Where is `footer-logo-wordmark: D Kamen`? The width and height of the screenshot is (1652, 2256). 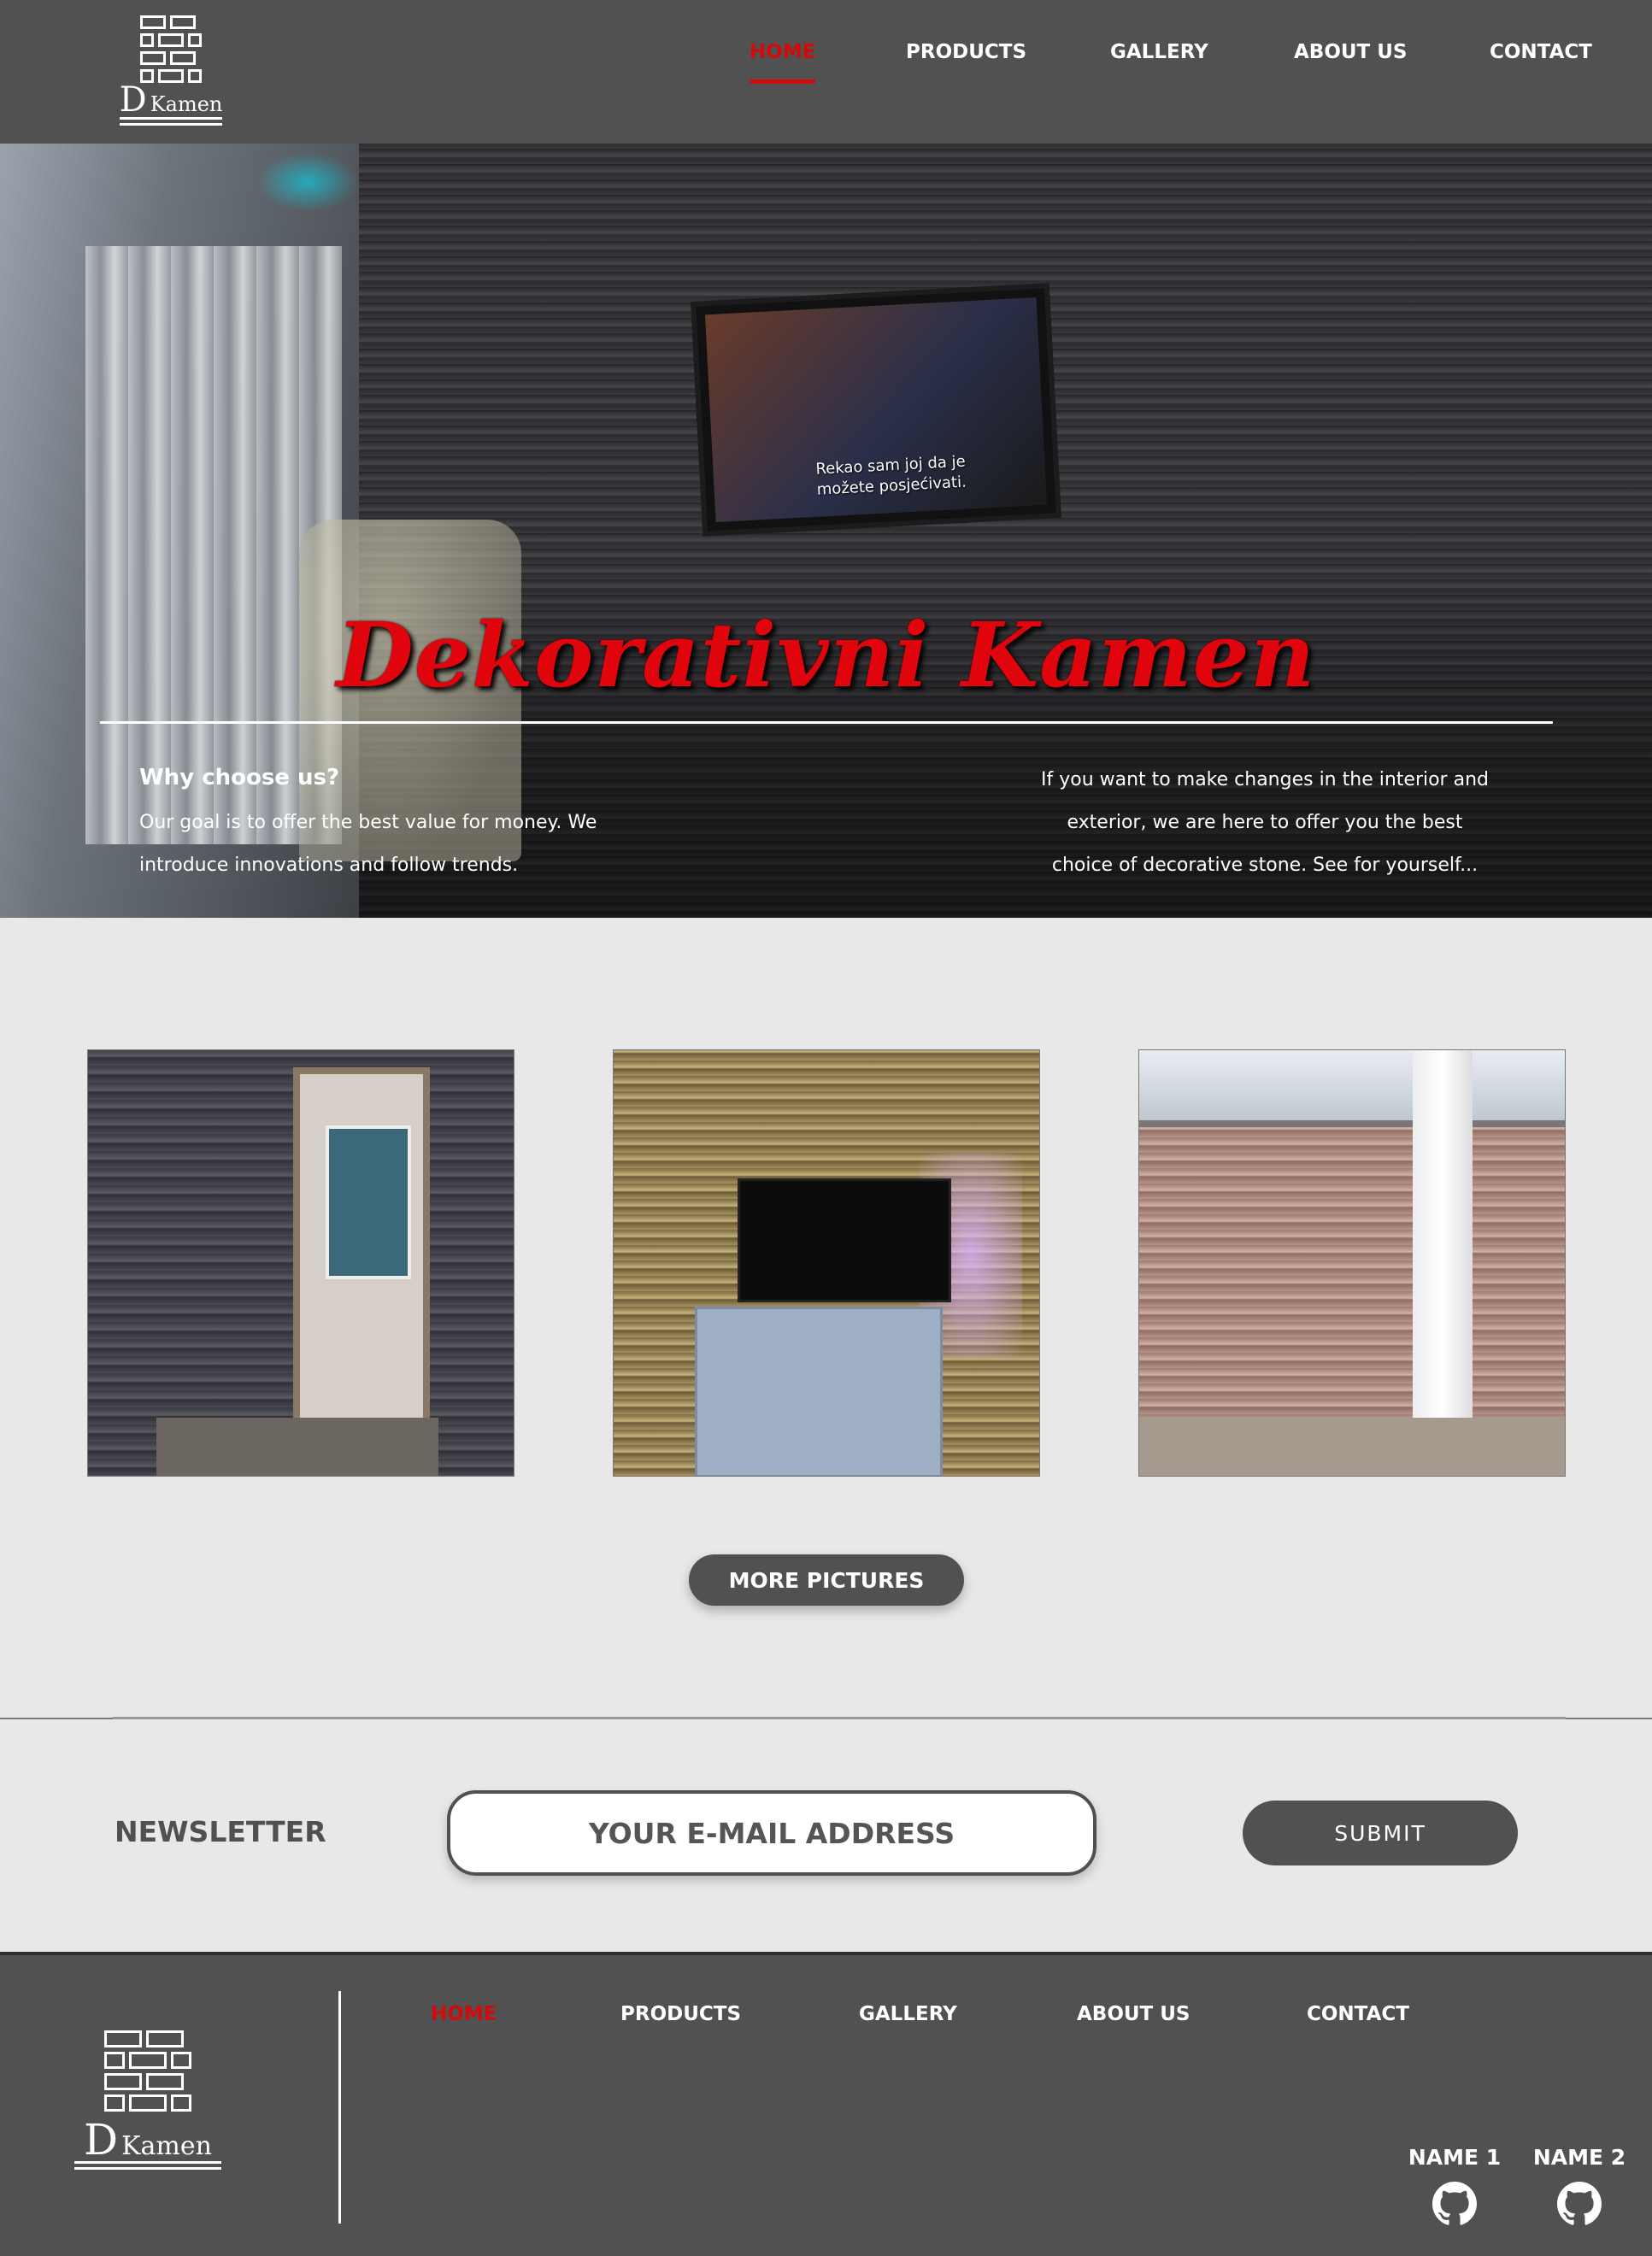 footer-logo-wordmark: D Kamen is located at coordinates (148, 2139).